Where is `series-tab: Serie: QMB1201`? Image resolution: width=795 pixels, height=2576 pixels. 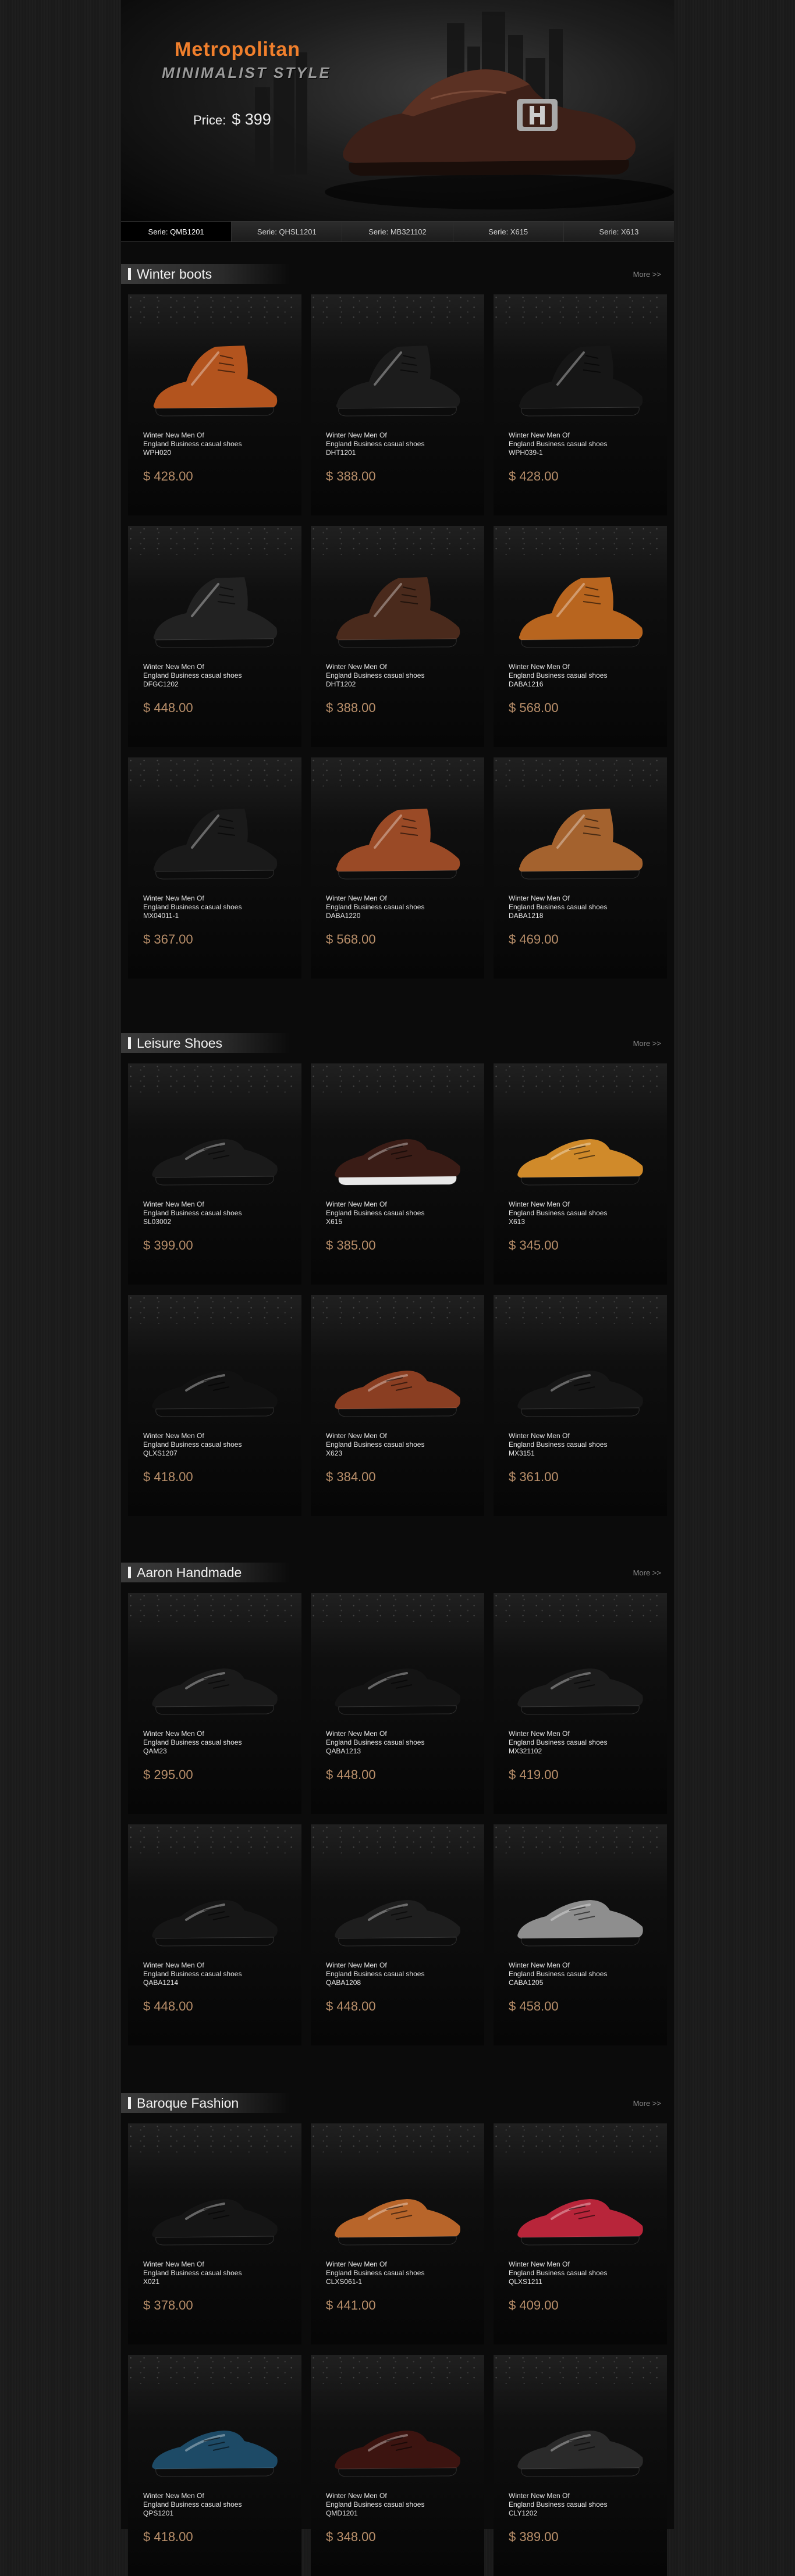
series-tab: Serie: QMB1201 is located at coordinates (176, 231).